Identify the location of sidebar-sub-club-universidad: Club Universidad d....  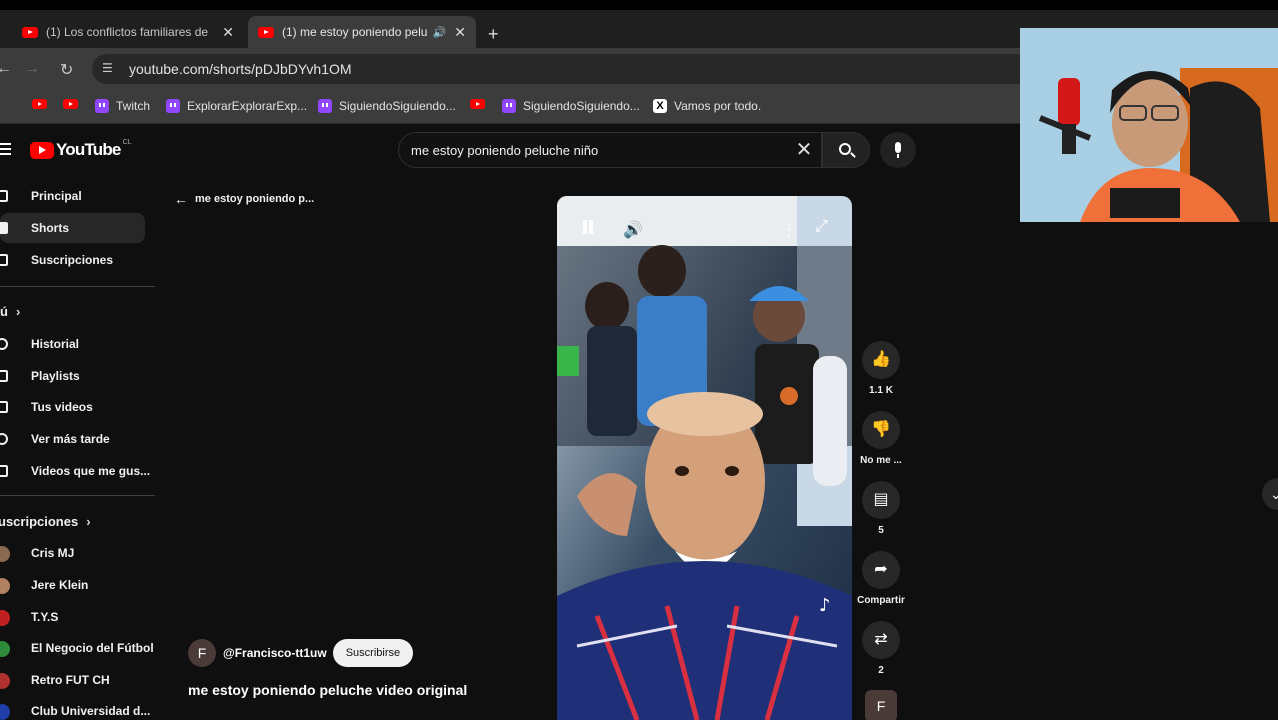
(75, 708).